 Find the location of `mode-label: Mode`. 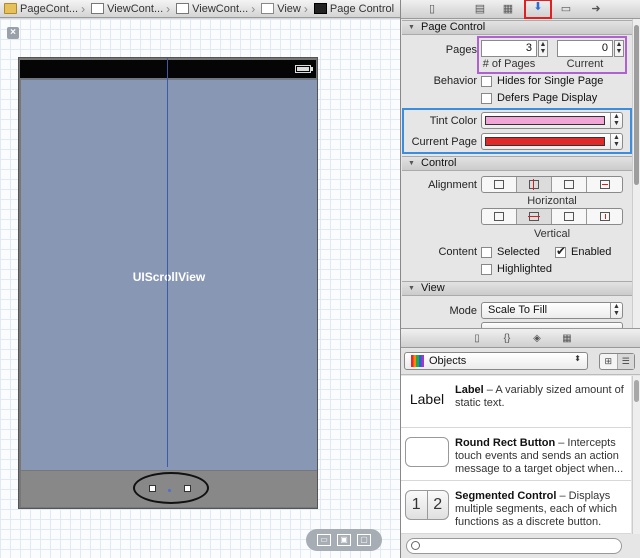

mode-label: Mode is located at coordinates (463, 311).